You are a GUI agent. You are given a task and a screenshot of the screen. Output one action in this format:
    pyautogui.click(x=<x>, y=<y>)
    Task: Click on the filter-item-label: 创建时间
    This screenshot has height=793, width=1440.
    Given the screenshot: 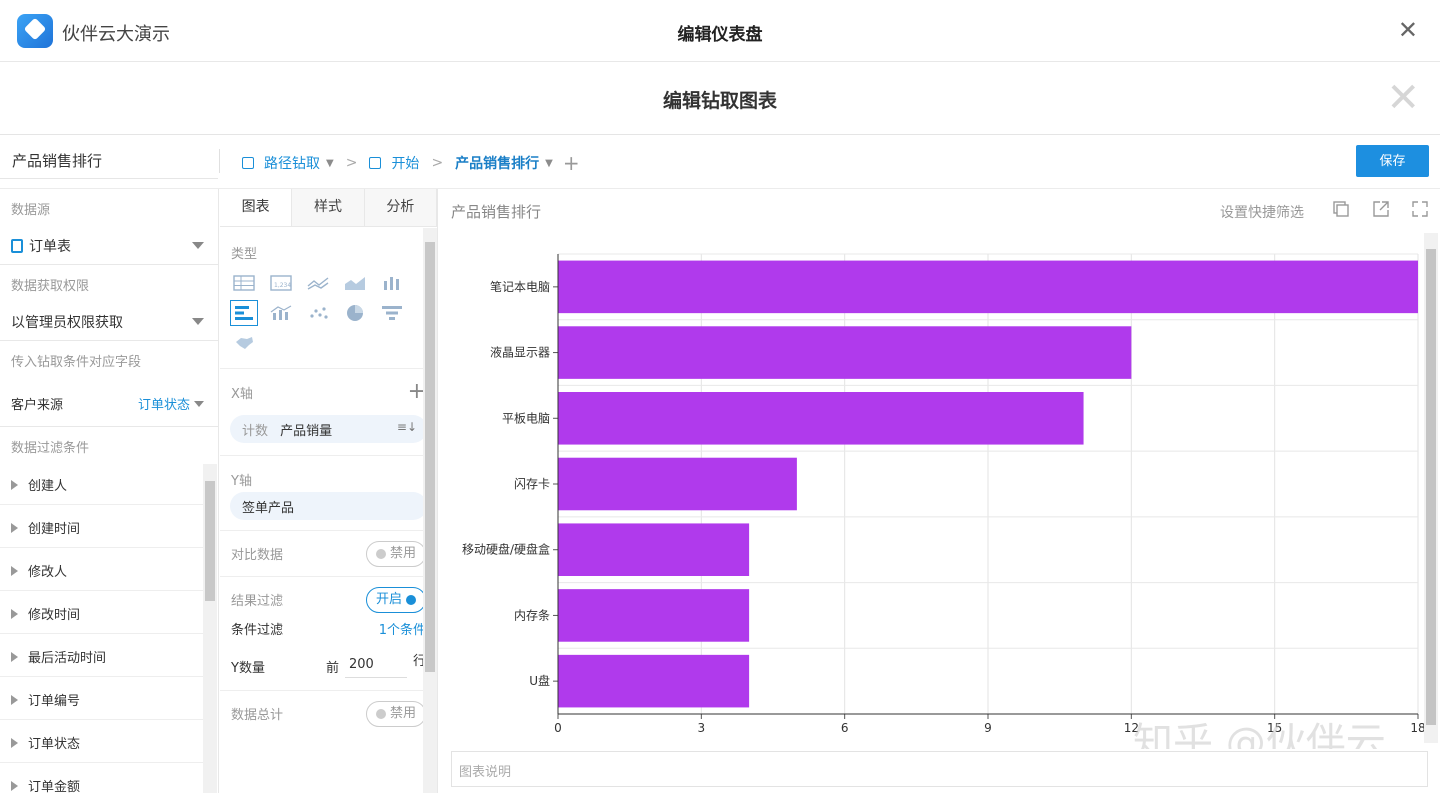 What is the action you would take?
    pyautogui.click(x=54, y=529)
    